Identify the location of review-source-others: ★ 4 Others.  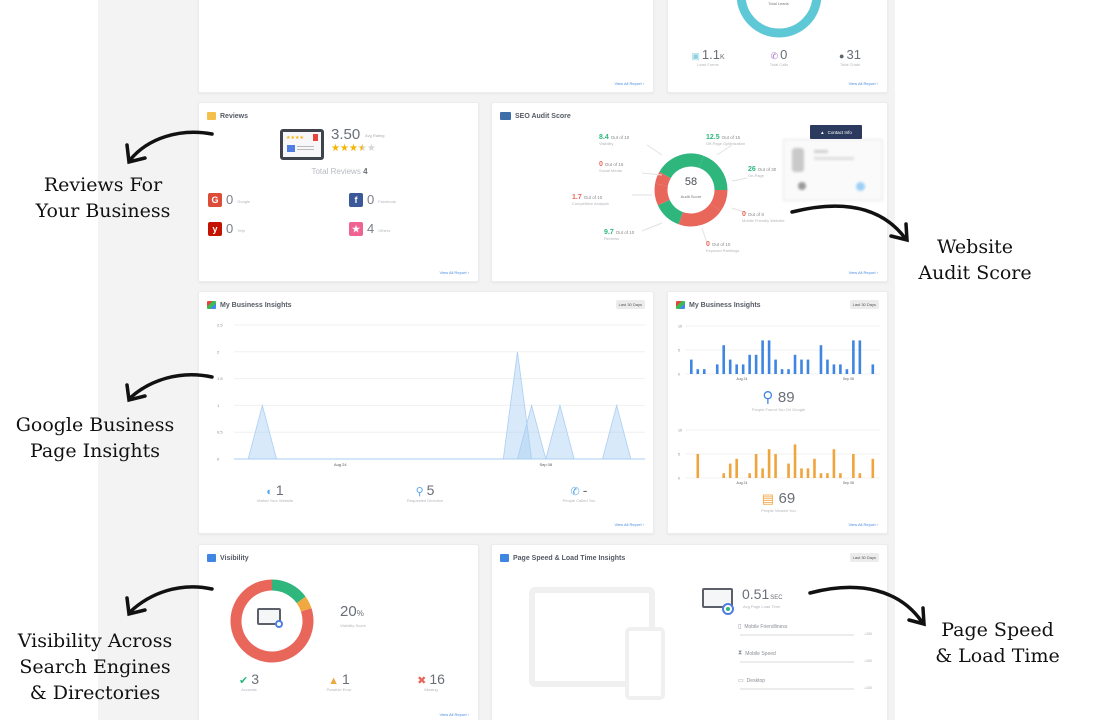
(369, 228).